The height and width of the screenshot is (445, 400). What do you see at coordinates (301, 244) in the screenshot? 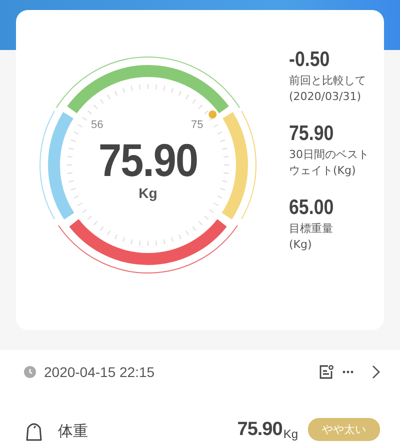
I see `stat-label: (Kg)` at bounding box center [301, 244].